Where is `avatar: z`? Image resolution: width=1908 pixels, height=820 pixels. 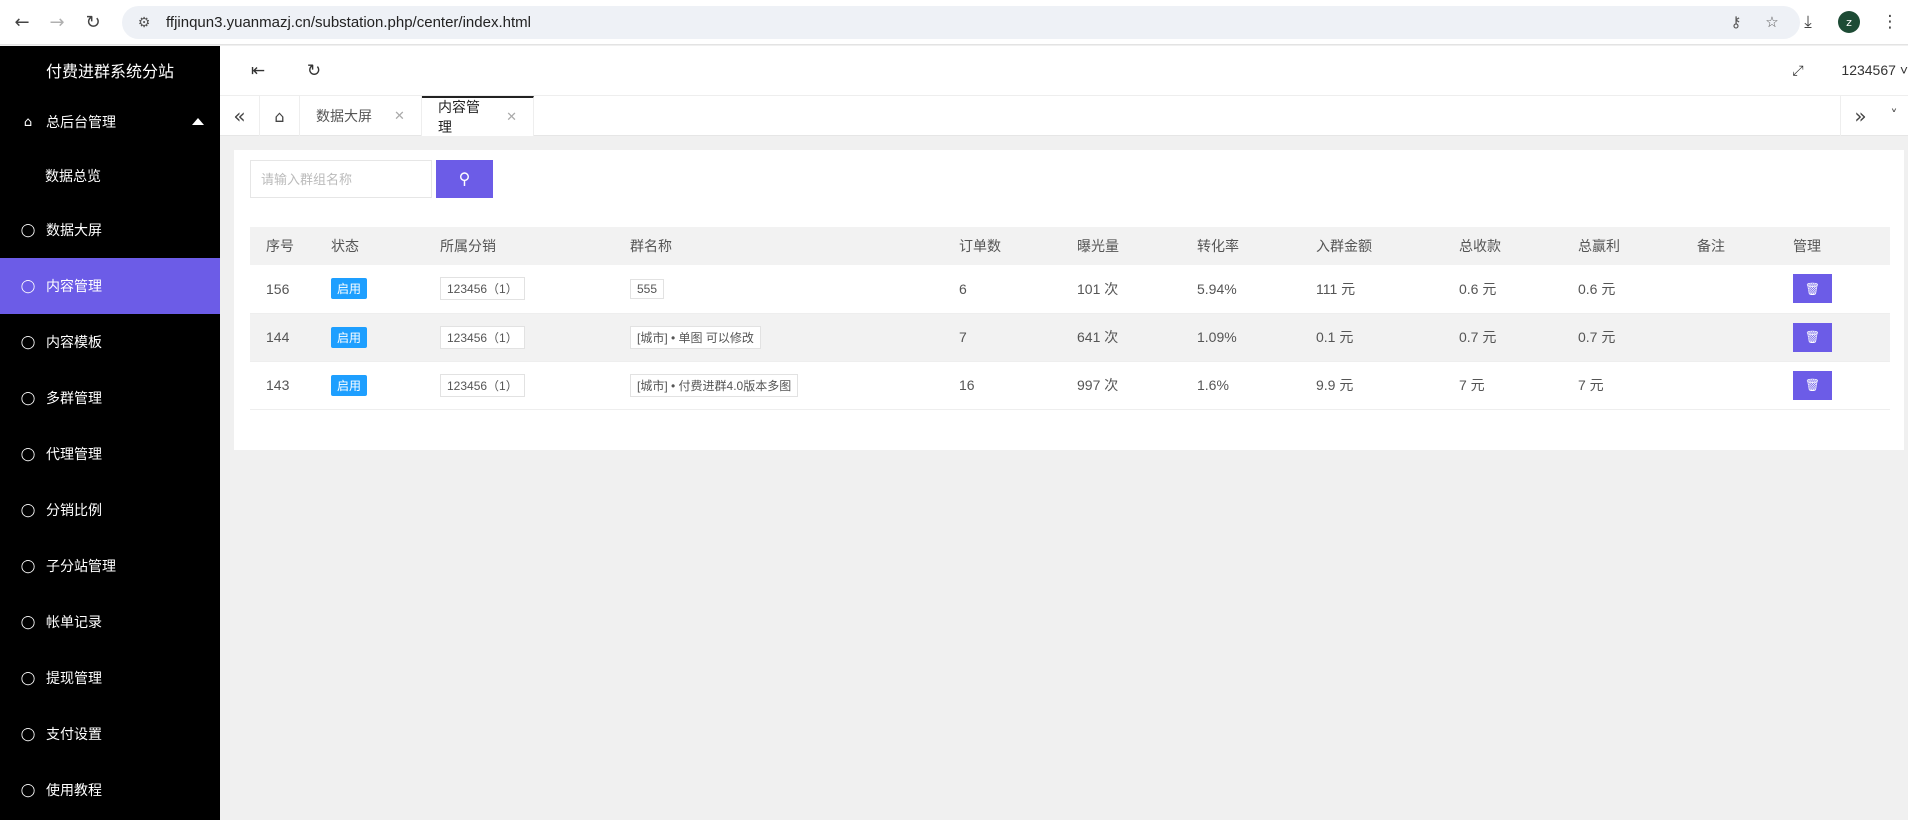
avatar: z is located at coordinates (1849, 22).